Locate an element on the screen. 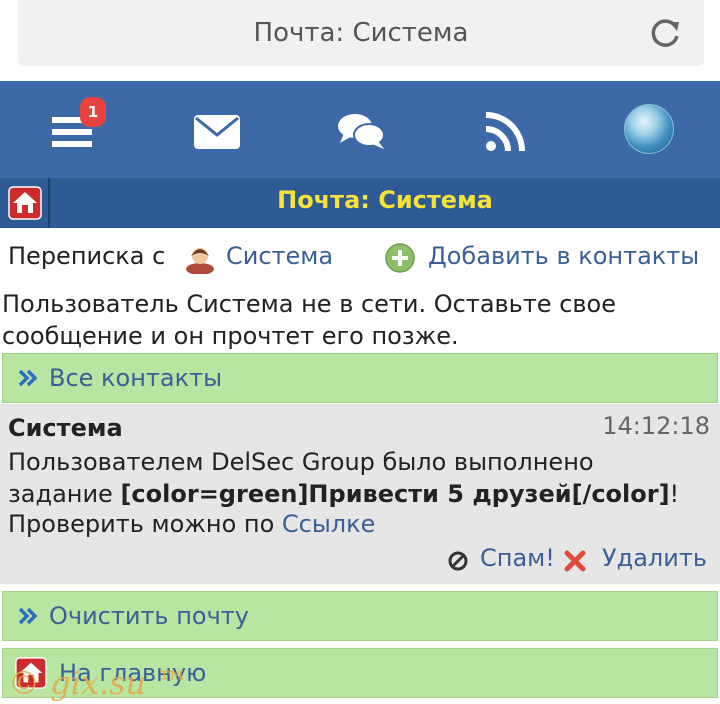 This screenshot has height=704, width=720. chat-icon is located at coordinates (362, 131).